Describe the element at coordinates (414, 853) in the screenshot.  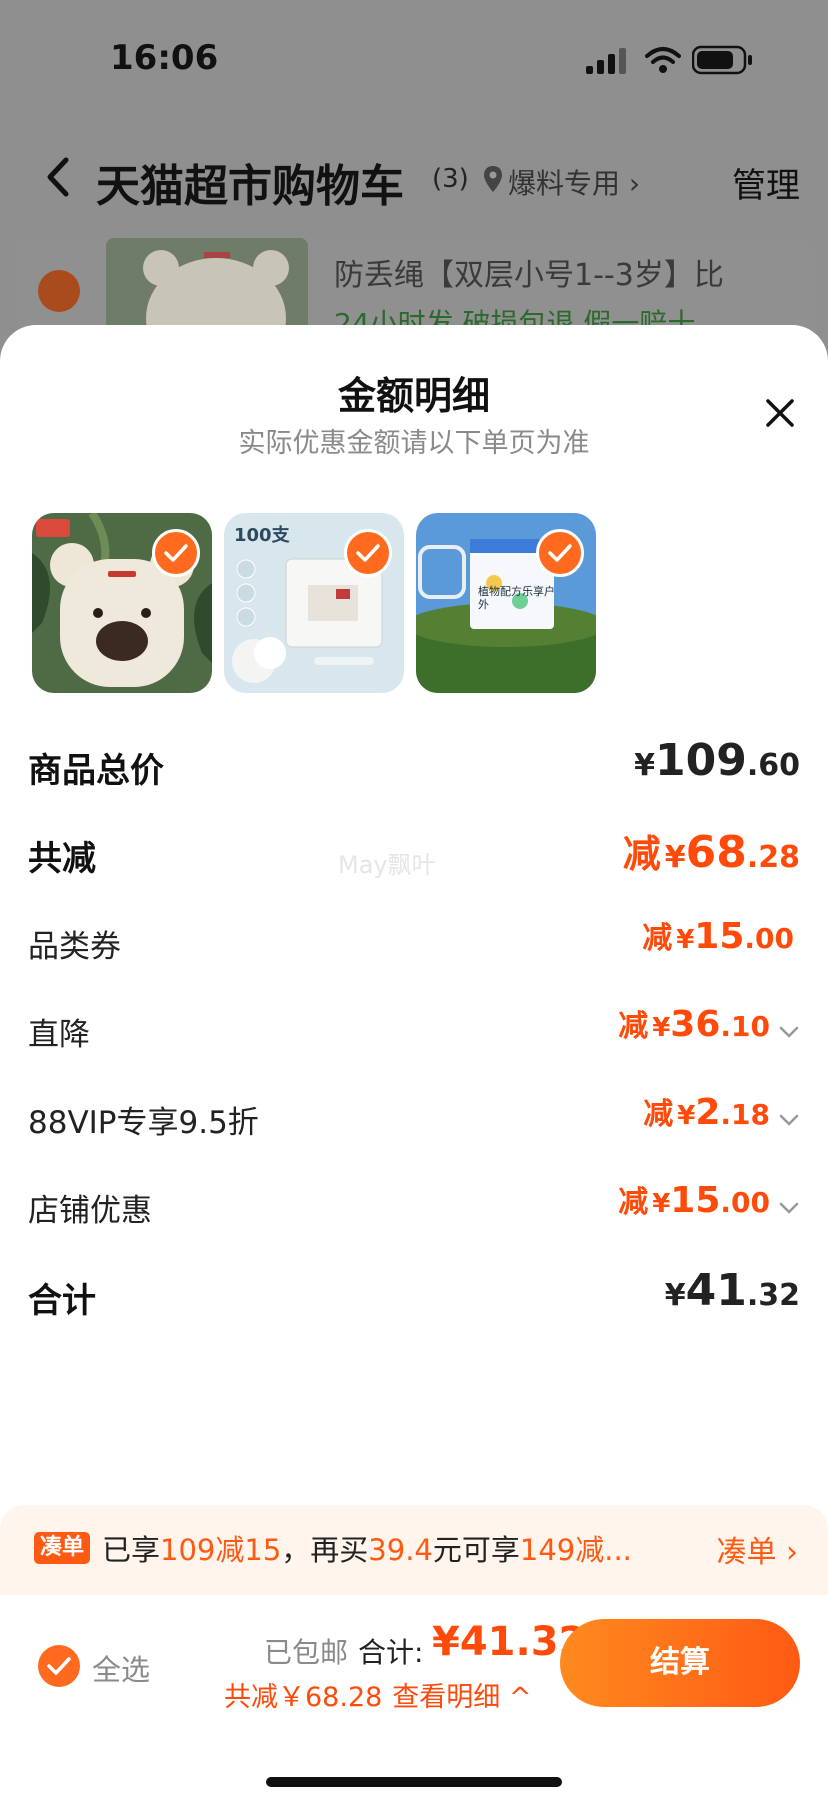
I see `row-total-discount: 共减 减 ¥68.28` at that location.